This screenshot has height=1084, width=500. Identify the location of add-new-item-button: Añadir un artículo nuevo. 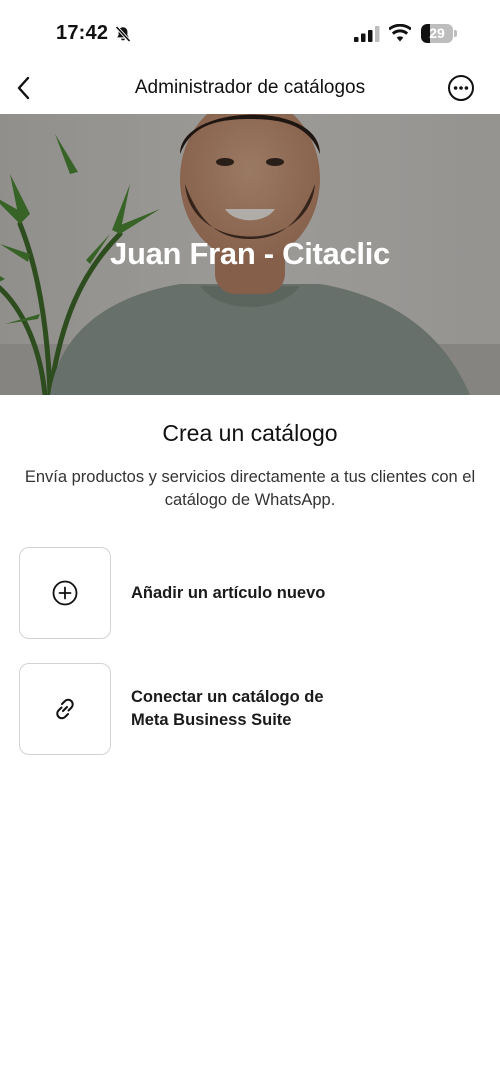
(250, 593).